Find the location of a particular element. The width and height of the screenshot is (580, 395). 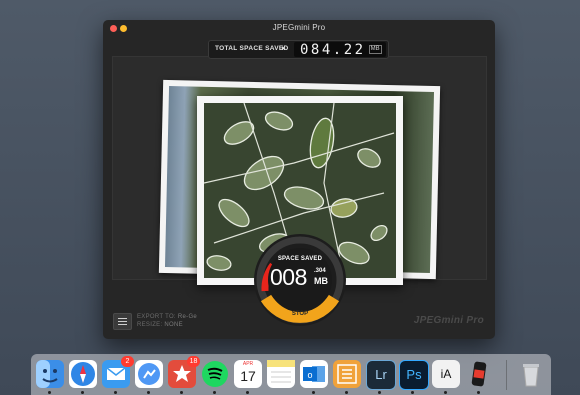

total-space-saved-label: TOTAL SPACE SAVED is located at coordinates (252, 48).